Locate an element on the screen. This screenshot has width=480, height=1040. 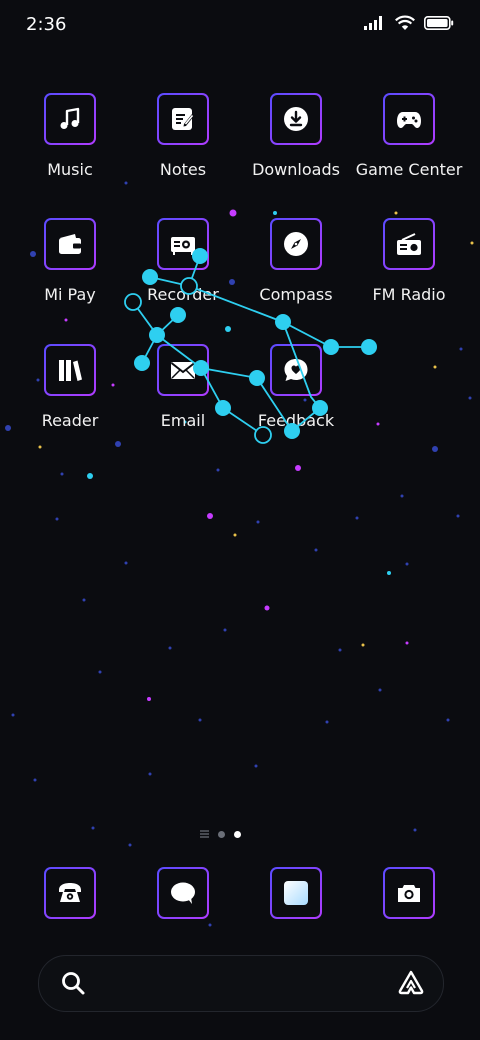
download-icon is located at coordinates (296, 119).